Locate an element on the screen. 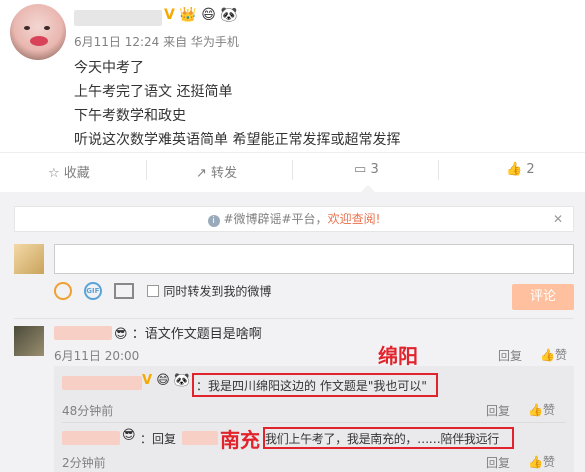 Image resolution: width=585 pixels, height=472 pixels. reply-time: 48分钟前 is located at coordinates (88, 411).